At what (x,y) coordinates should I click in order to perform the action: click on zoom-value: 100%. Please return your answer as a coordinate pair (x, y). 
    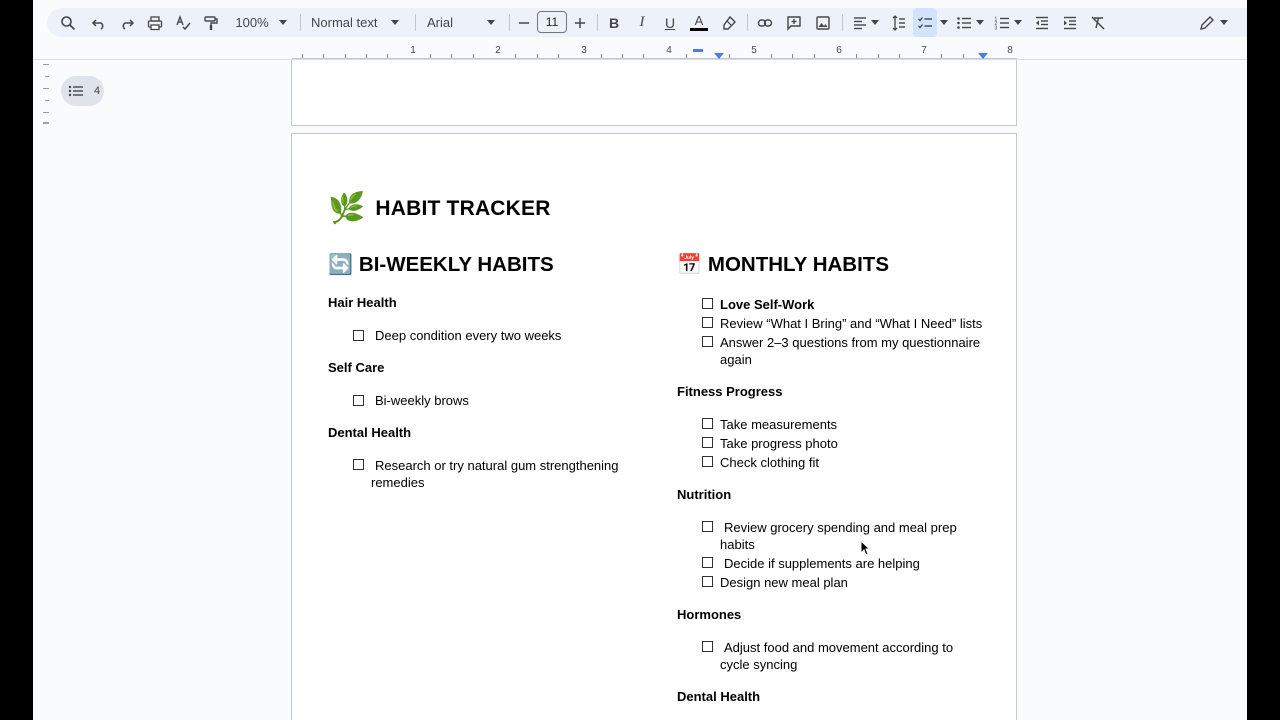
    Looking at the image, I should click on (252, 22).